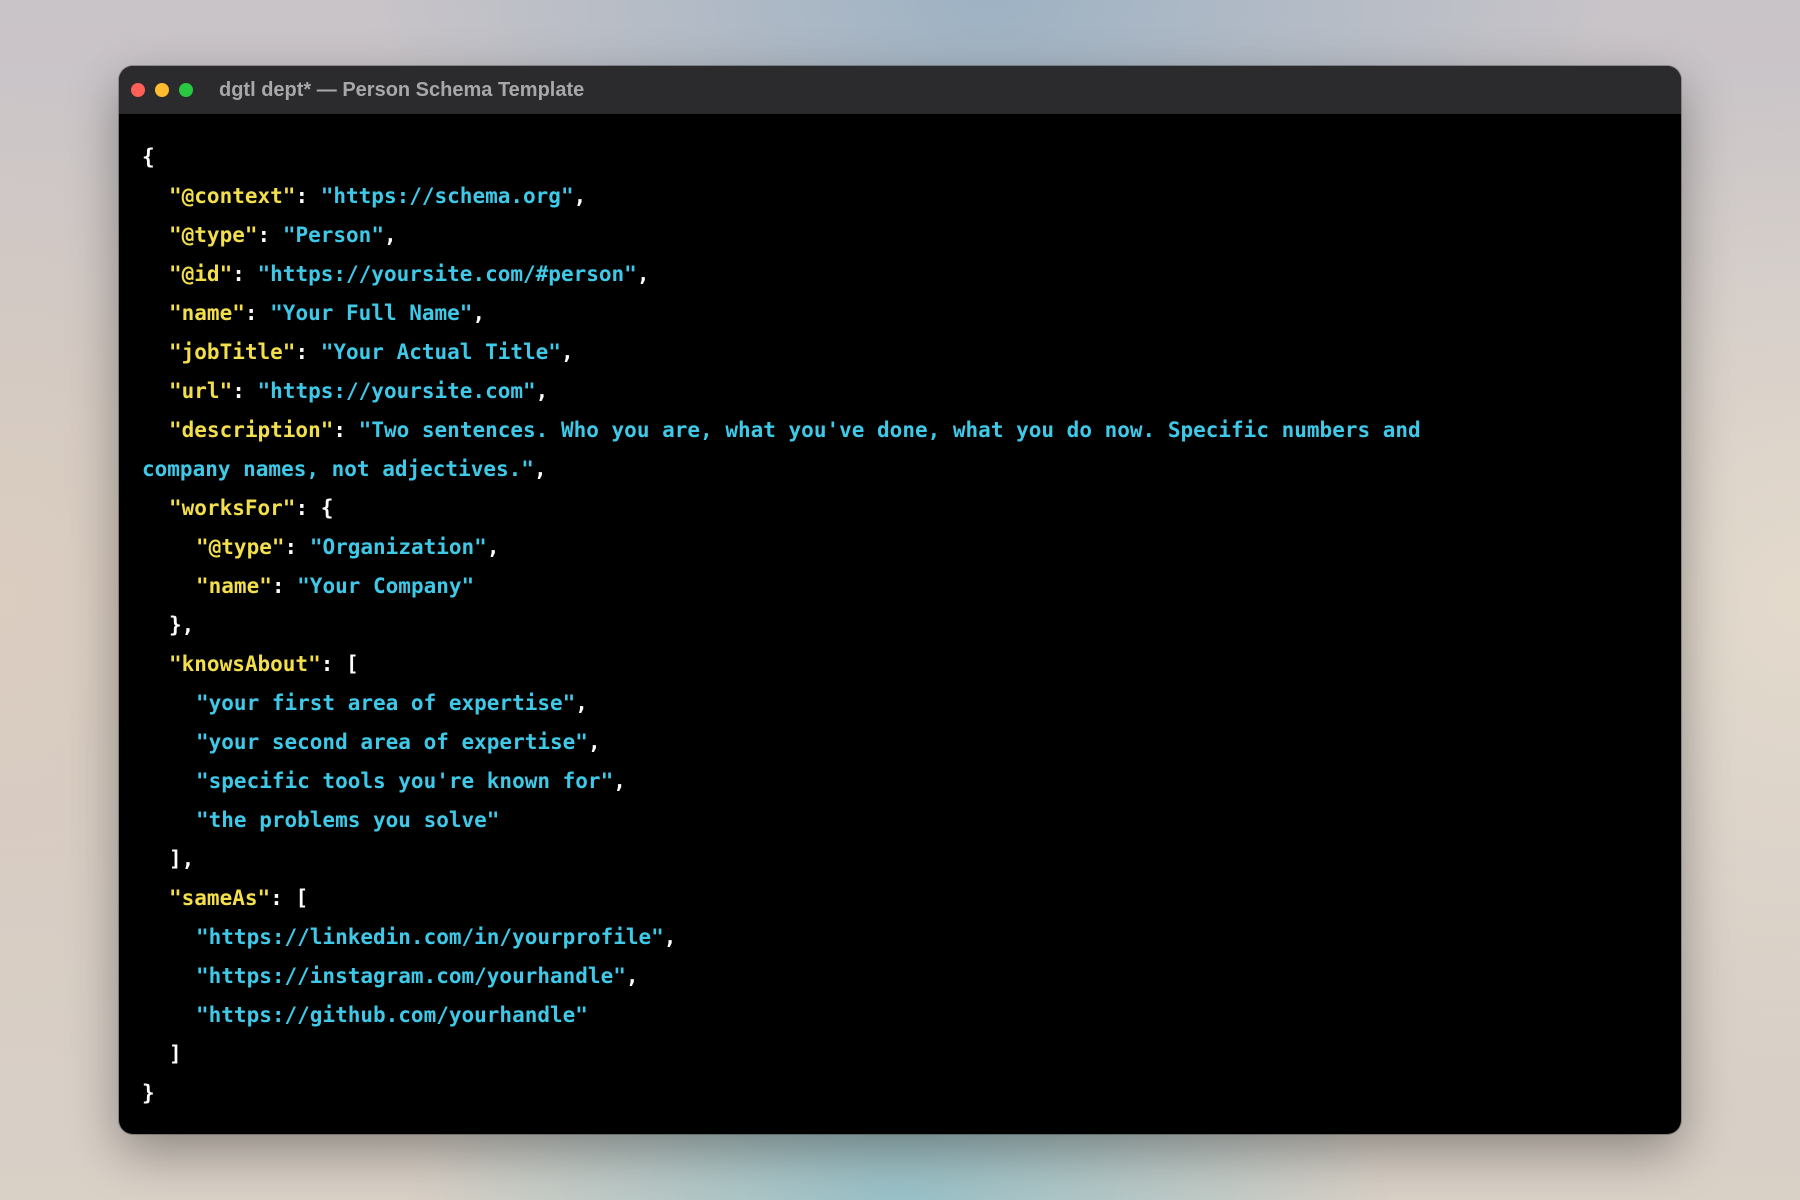  Describe the element at coordinates (333, 235) in the screenshot. I see `json-string: "Person"` at that location.